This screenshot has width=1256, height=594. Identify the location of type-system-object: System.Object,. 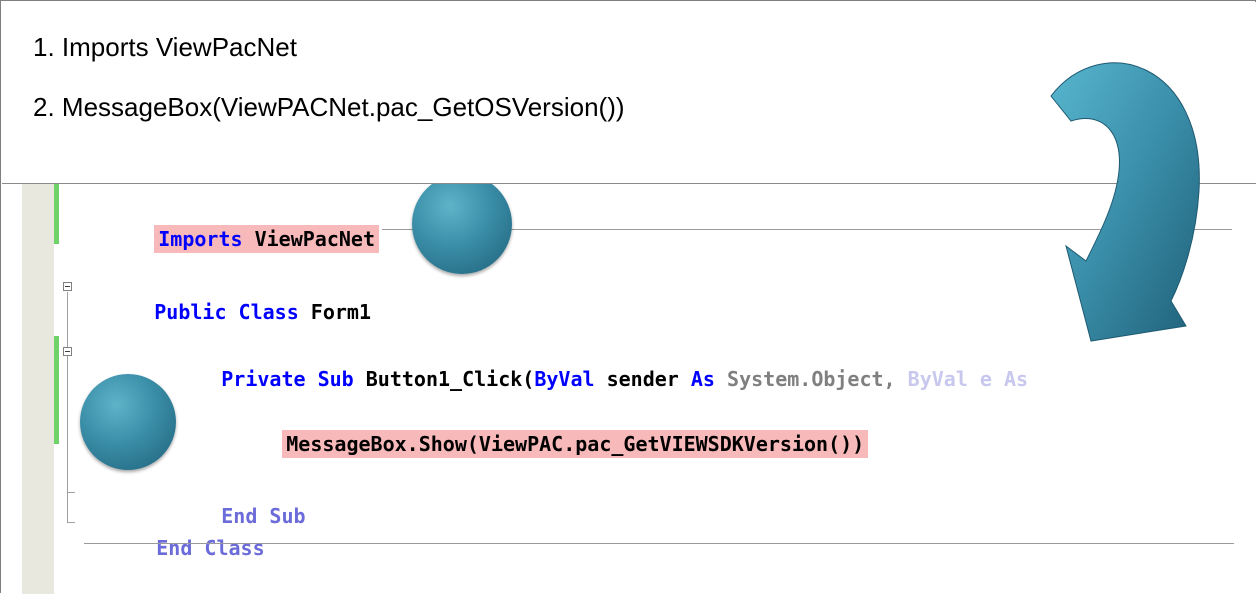
(805, 379).